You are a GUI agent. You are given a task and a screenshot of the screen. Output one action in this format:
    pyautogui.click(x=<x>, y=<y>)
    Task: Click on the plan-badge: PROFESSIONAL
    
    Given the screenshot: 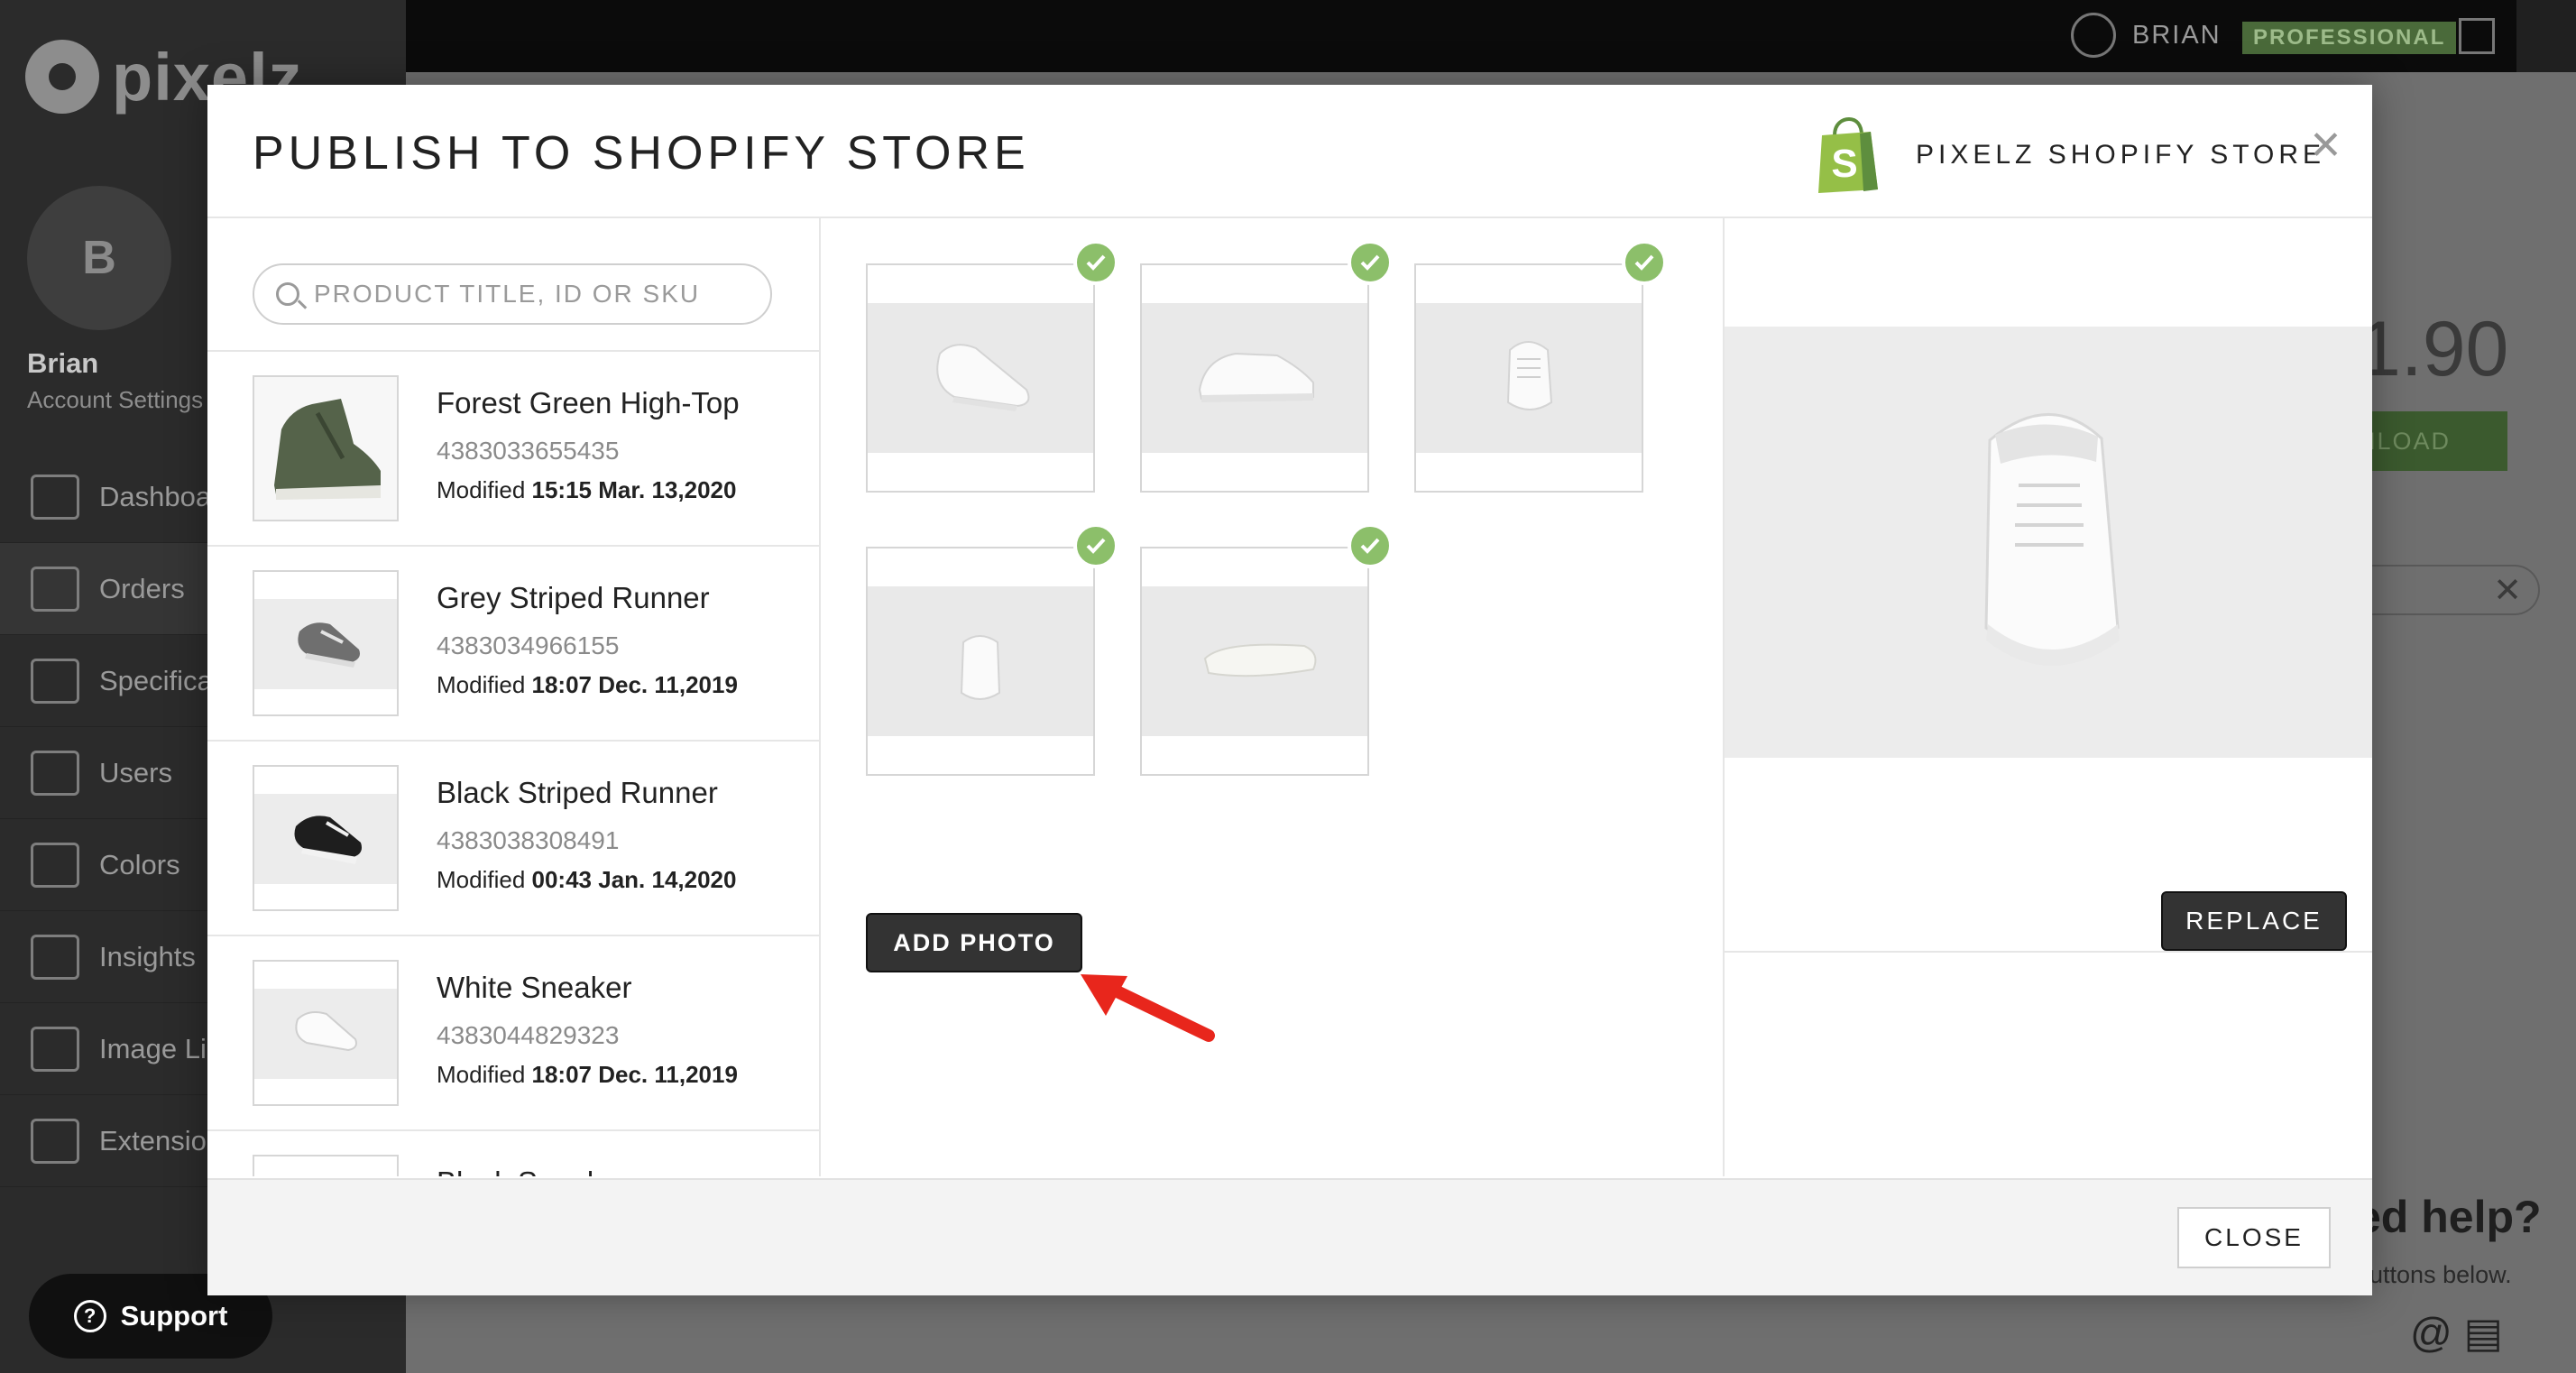 What is the action you would take?
    pyautogui.click(x=2350, y=38)
    